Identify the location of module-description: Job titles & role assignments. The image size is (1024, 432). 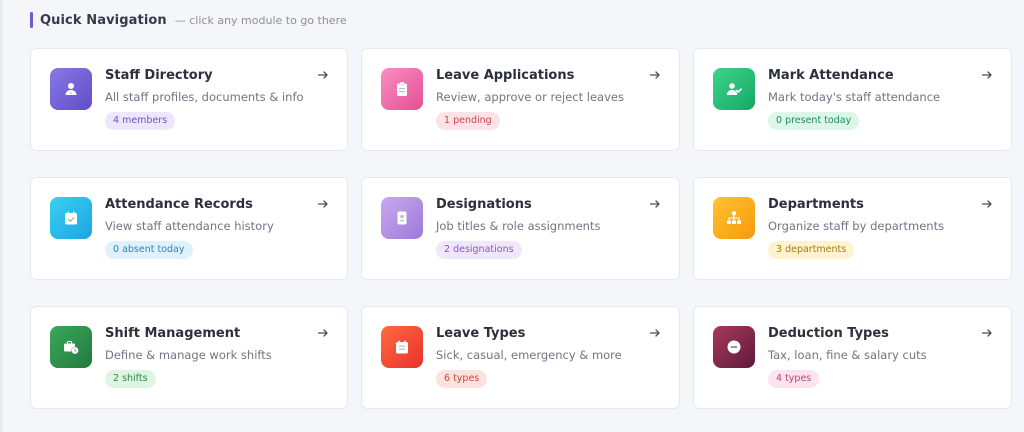
(518, 226).